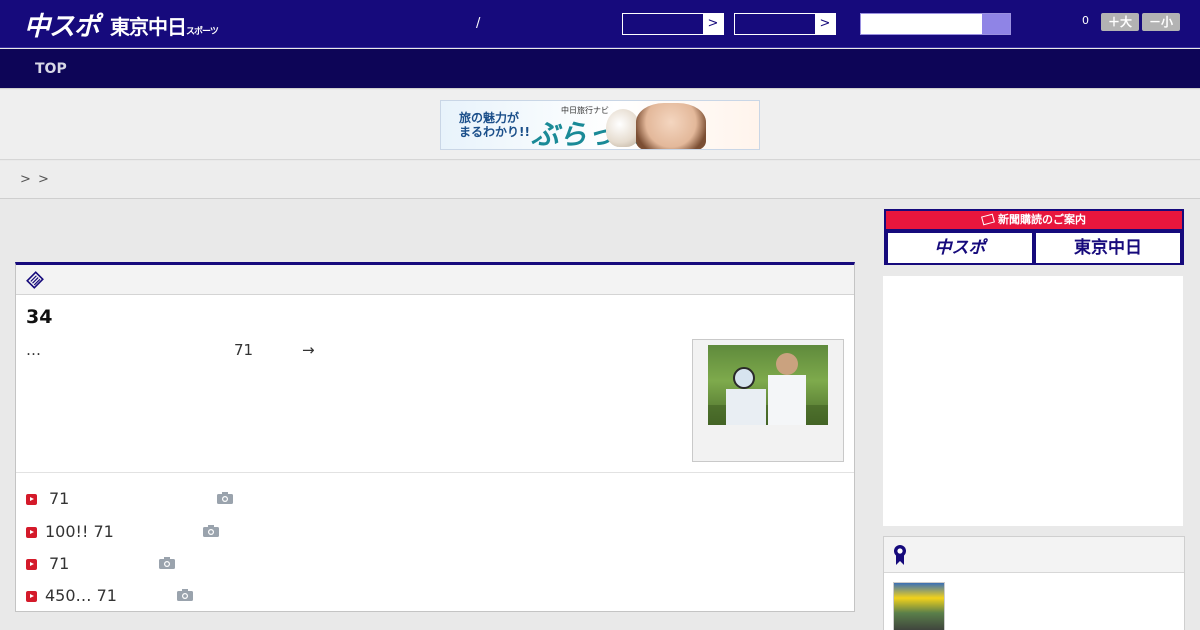 This screenshot has height=630, width=1200. I want to click on category-select-2: >, so click(785, 24).